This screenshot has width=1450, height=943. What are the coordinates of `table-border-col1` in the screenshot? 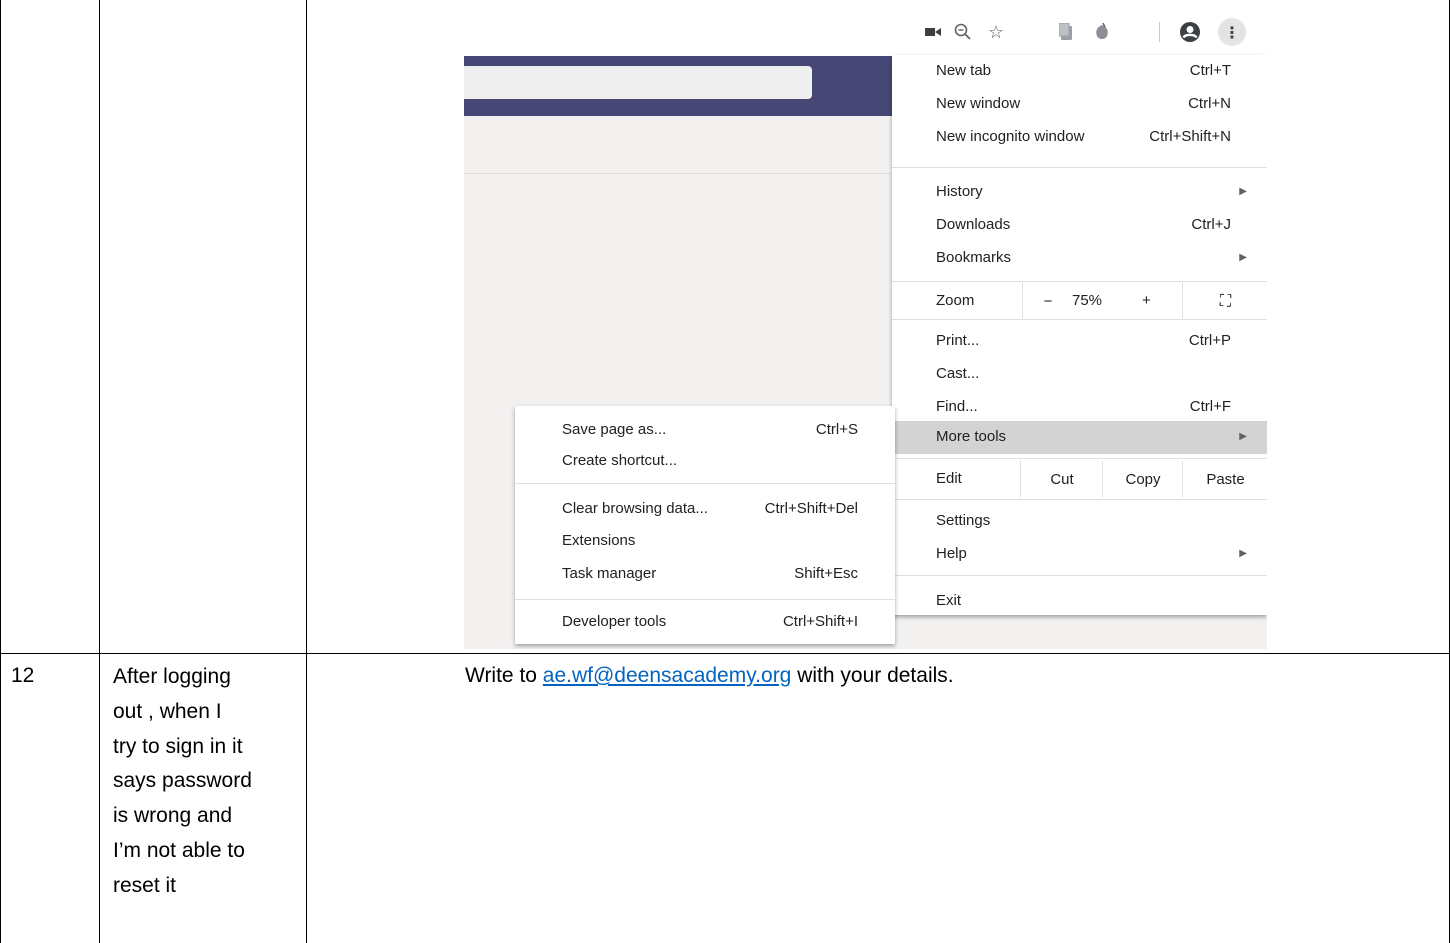 It's located at (99, 471).